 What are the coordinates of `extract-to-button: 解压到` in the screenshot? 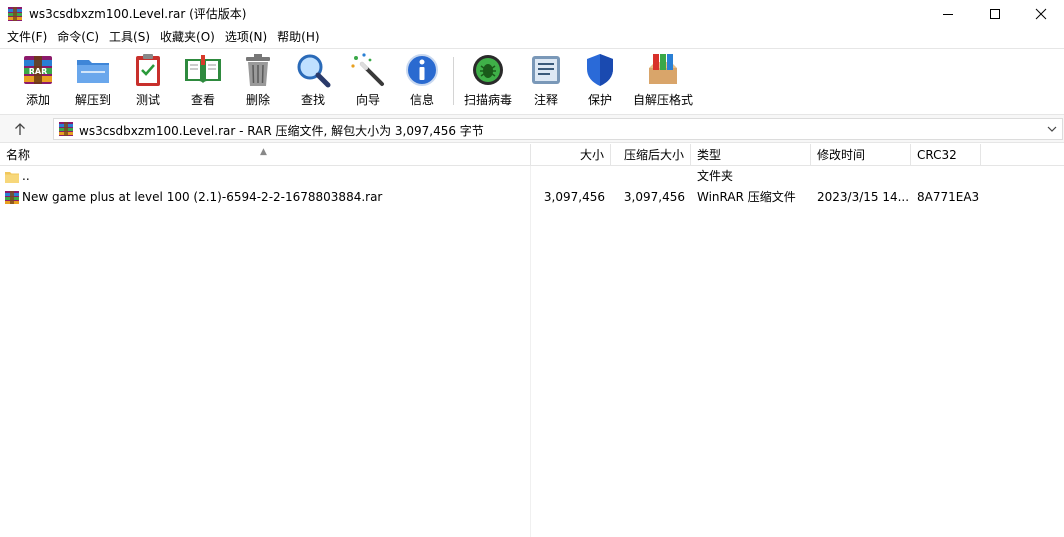 It's located at (93, 81).